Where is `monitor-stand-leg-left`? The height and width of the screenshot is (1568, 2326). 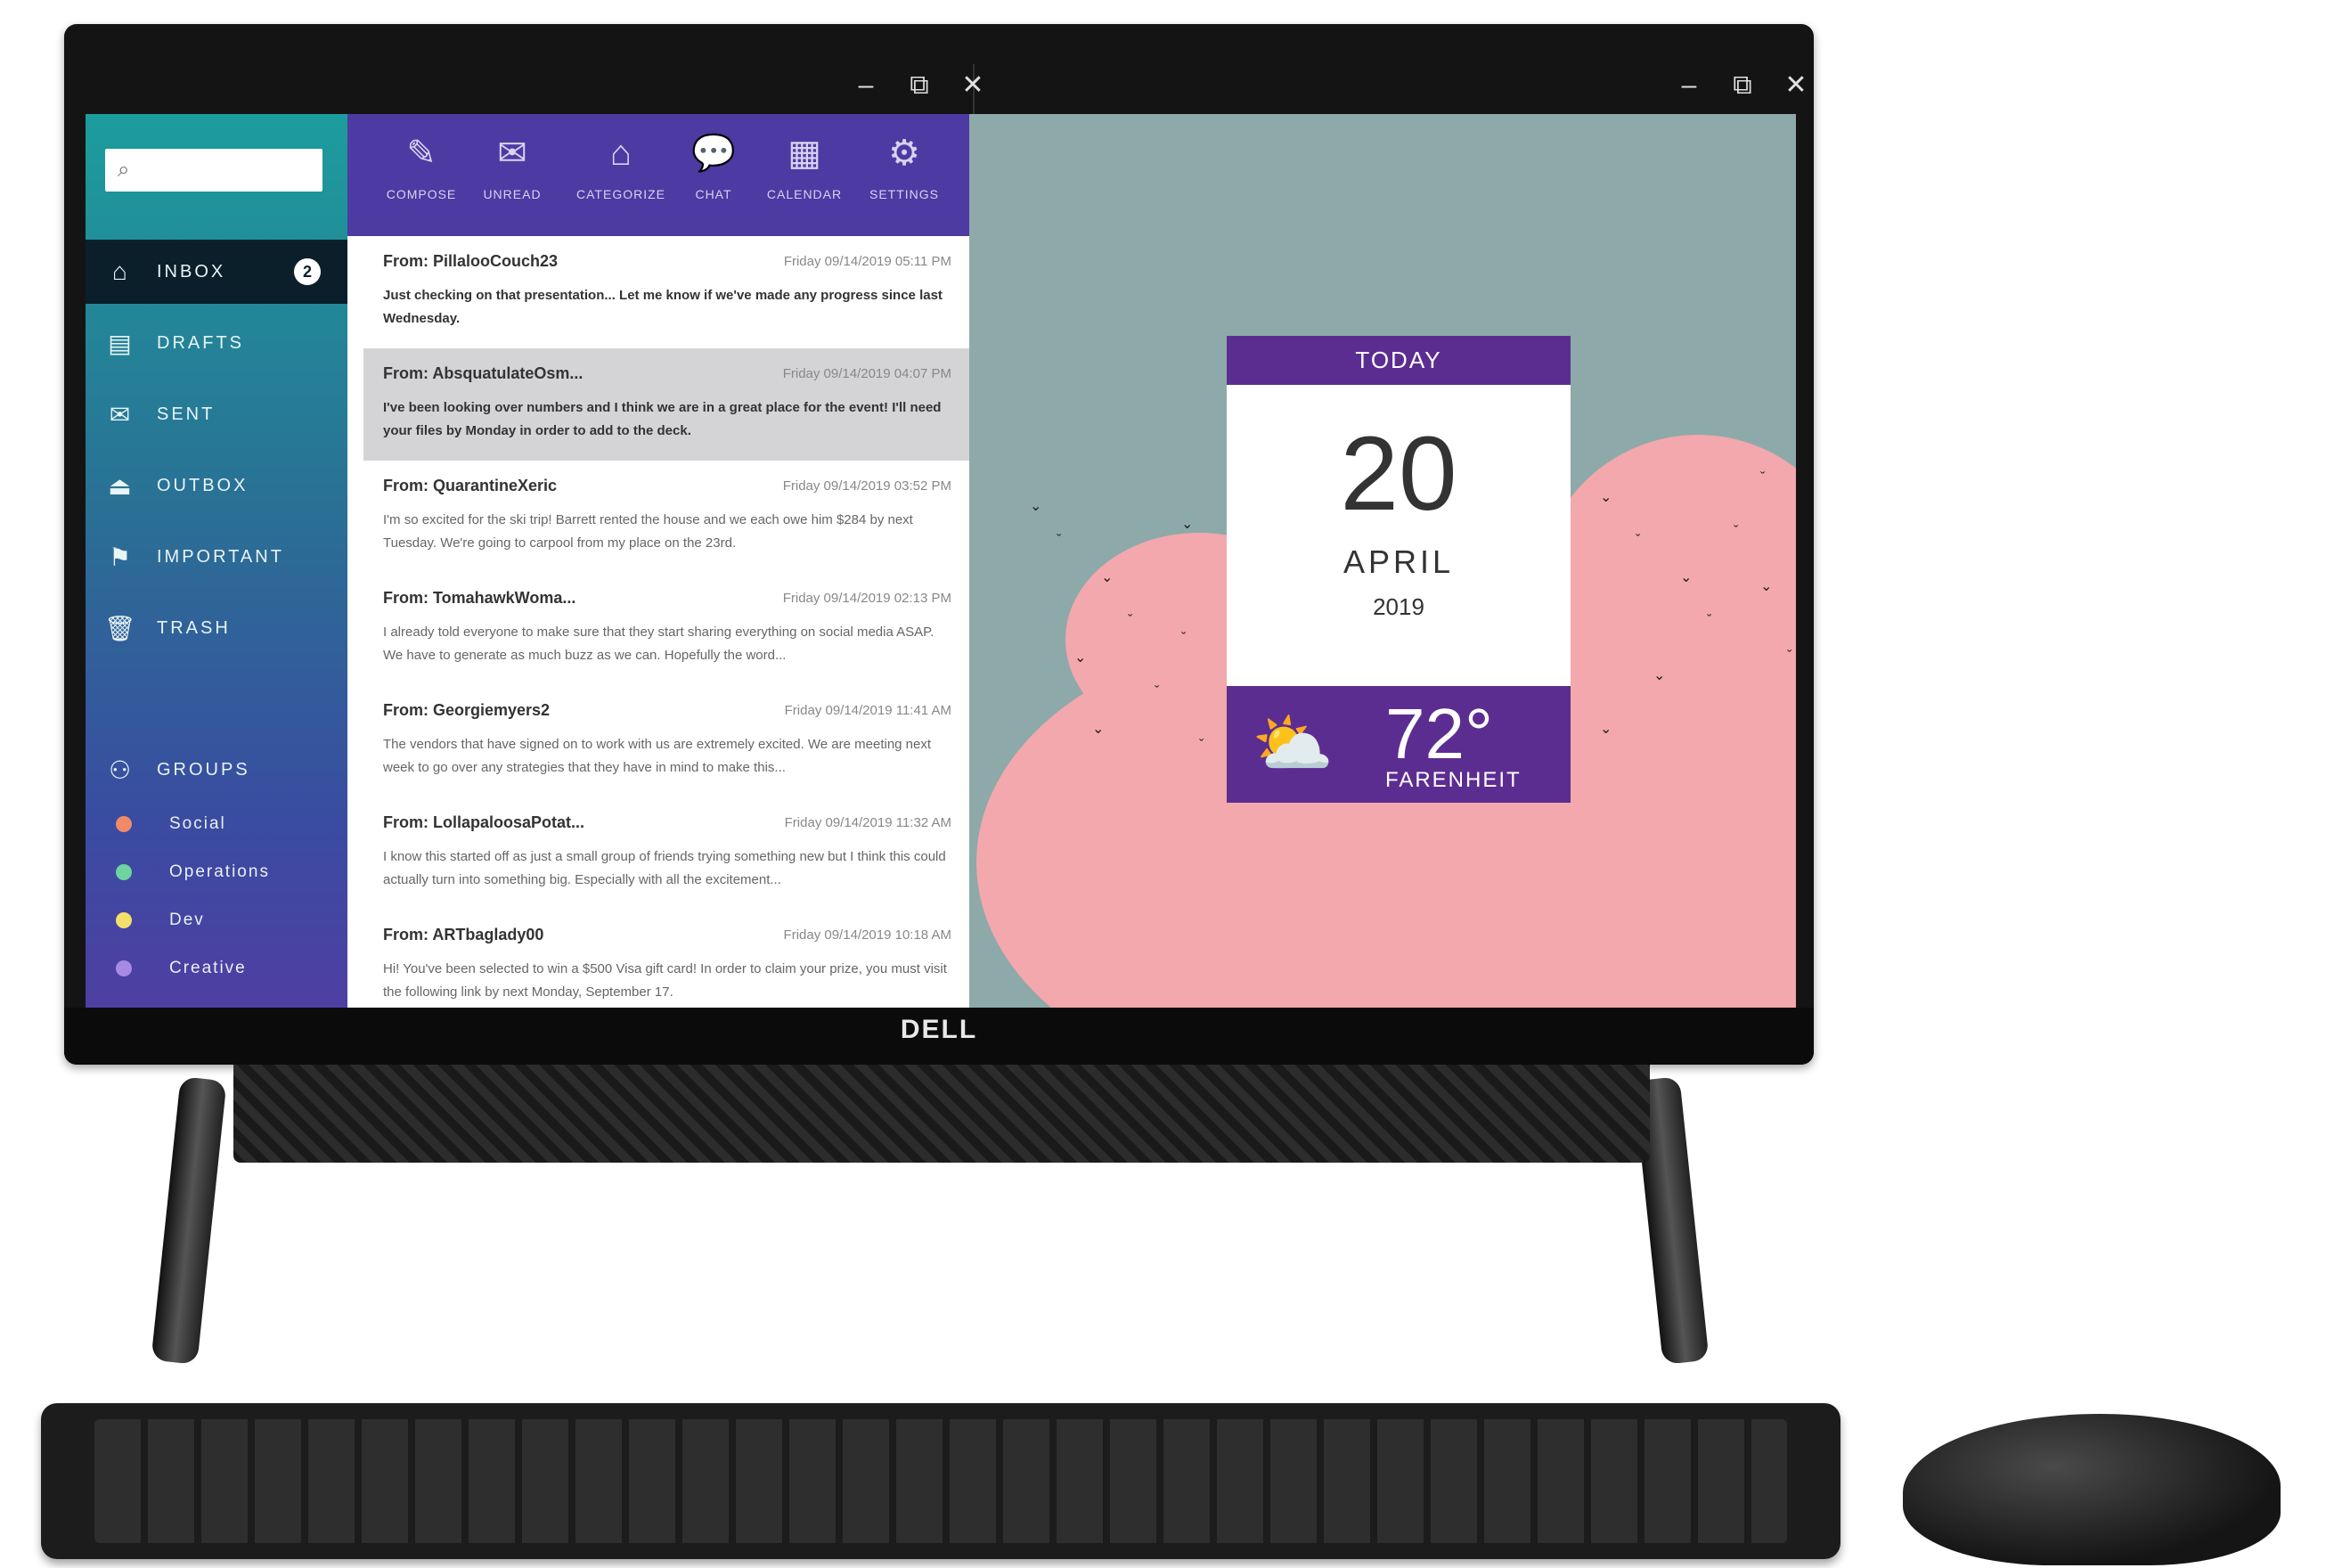
monitor-stand-leg-left is located at coordinates (189, 1220).